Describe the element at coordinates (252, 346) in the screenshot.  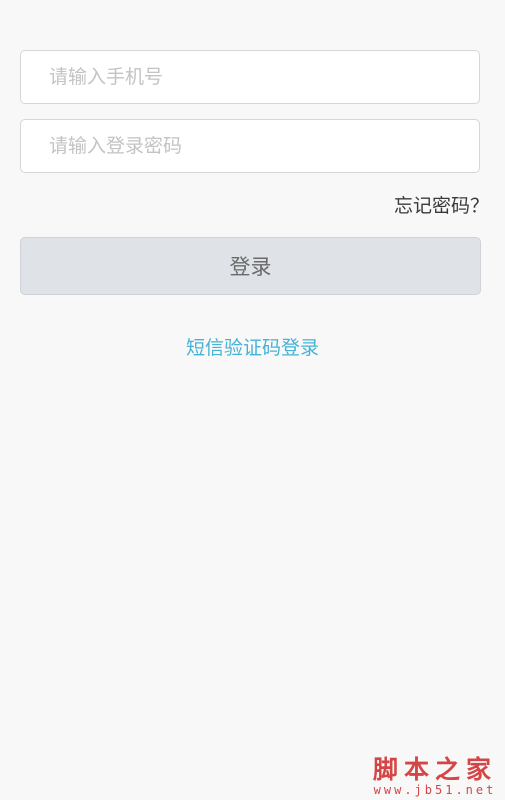
I see `sms-code-login-link: 短信验证码登录` at that location.